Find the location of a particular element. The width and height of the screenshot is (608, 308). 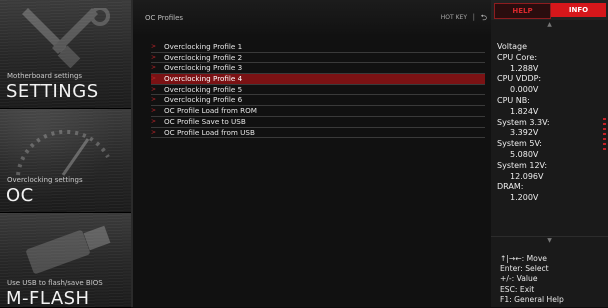

m-flash-subtitle: Use USB to flash/save BIOS is located at coordinates (55, 283).